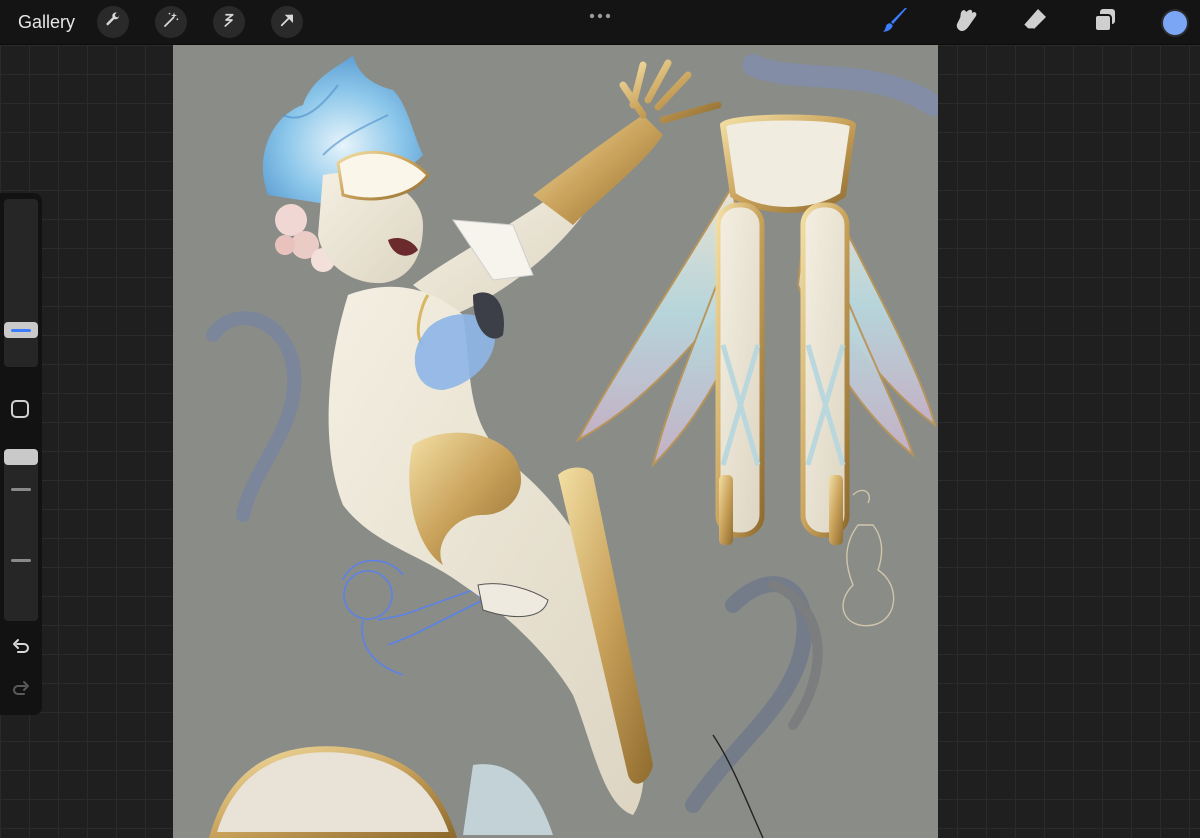  I want to click on brush-icon, so click(895, 22).